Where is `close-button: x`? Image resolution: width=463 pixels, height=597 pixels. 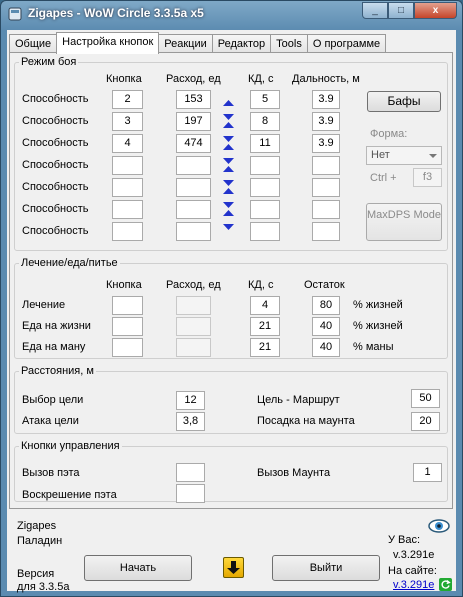 close-button: x is located at coordinates (435, 10).